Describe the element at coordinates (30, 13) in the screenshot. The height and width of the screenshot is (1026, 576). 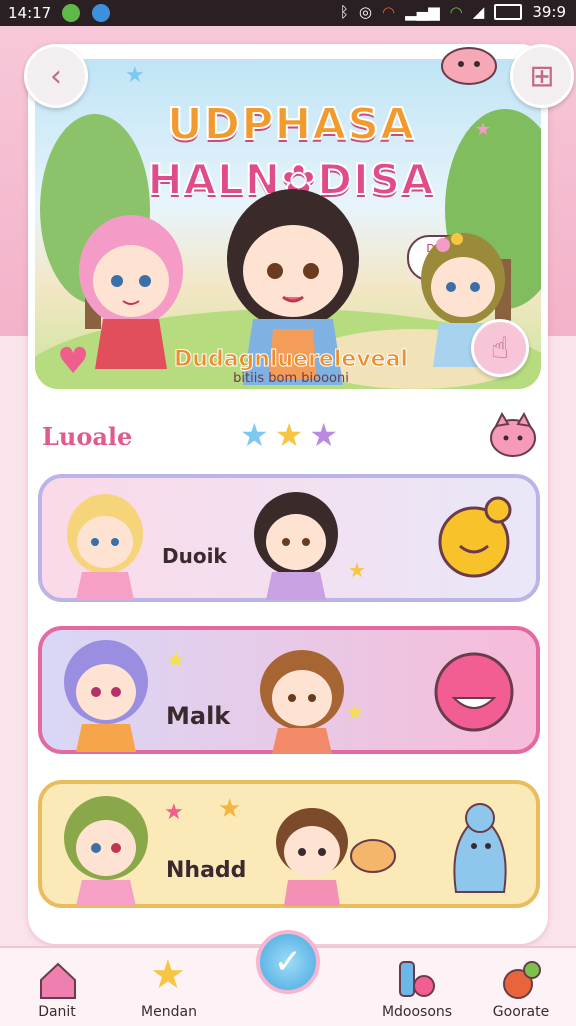
I see `status-time: 14:17` at that location.